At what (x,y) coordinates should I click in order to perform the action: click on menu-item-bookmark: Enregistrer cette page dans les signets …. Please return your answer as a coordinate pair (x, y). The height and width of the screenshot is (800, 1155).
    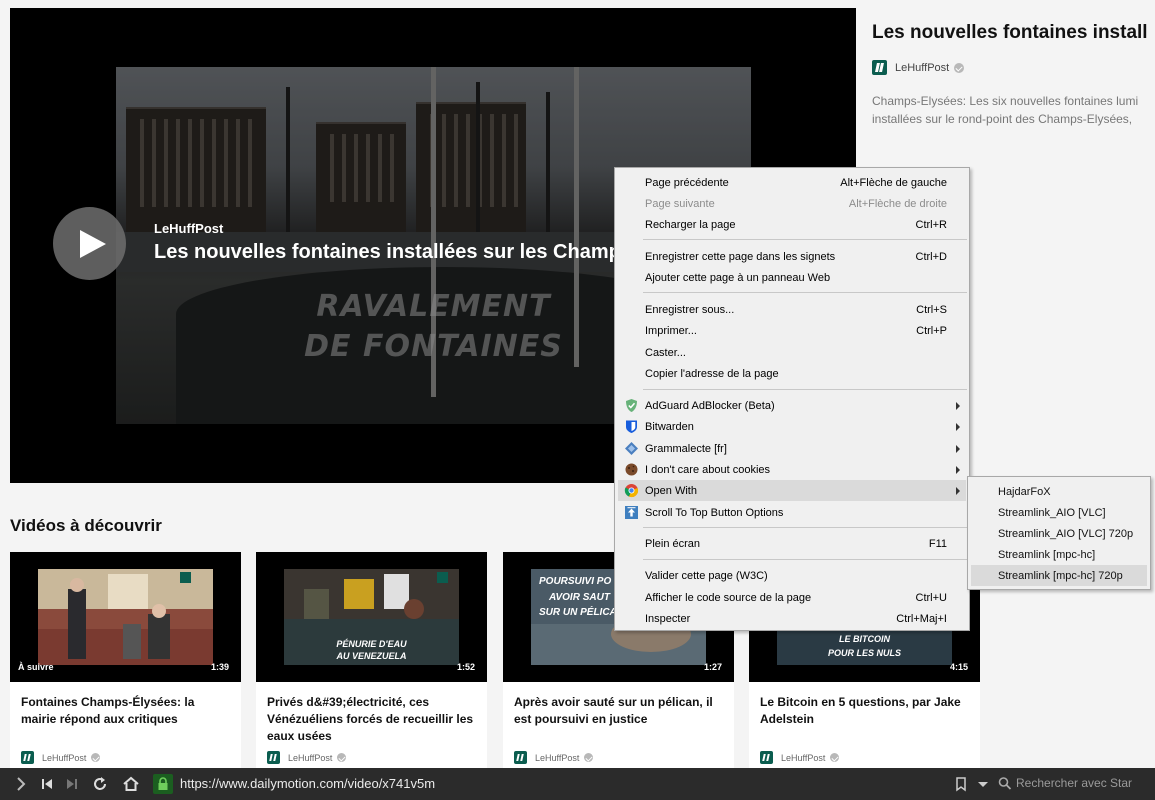
    Looking at the image, I should click on (792, 256).